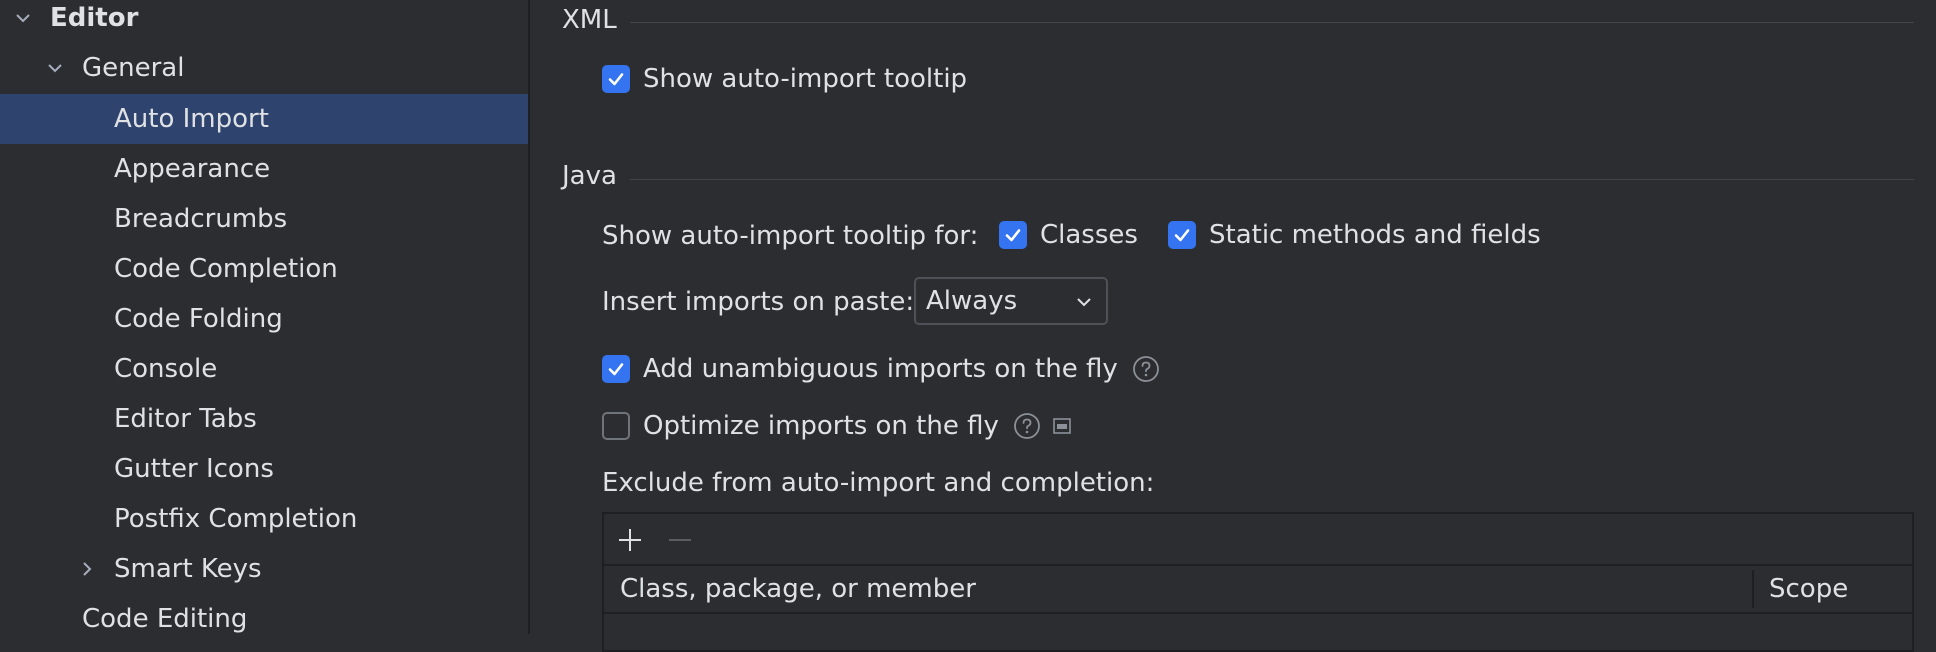 Image resolution: width=1936 pixels, height=652 pixels. What do you see at coordinates (616, 369) in the screenshot?
I see `add-unambiguous-checkbox` at bounding box center [616, 369].